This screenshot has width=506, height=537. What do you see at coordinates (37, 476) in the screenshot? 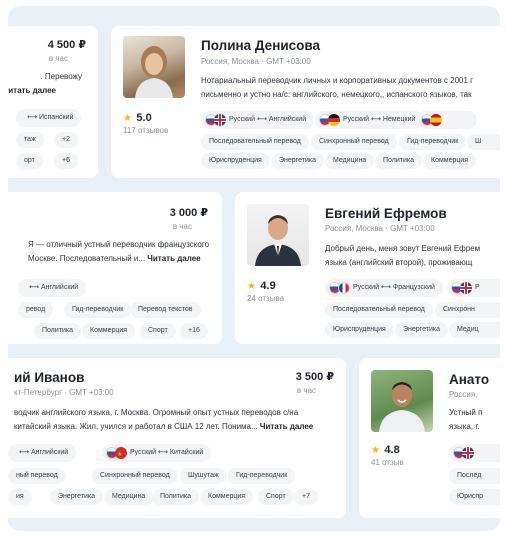
I see `service-chip: ный перевод` at bounding box center [37, 476].